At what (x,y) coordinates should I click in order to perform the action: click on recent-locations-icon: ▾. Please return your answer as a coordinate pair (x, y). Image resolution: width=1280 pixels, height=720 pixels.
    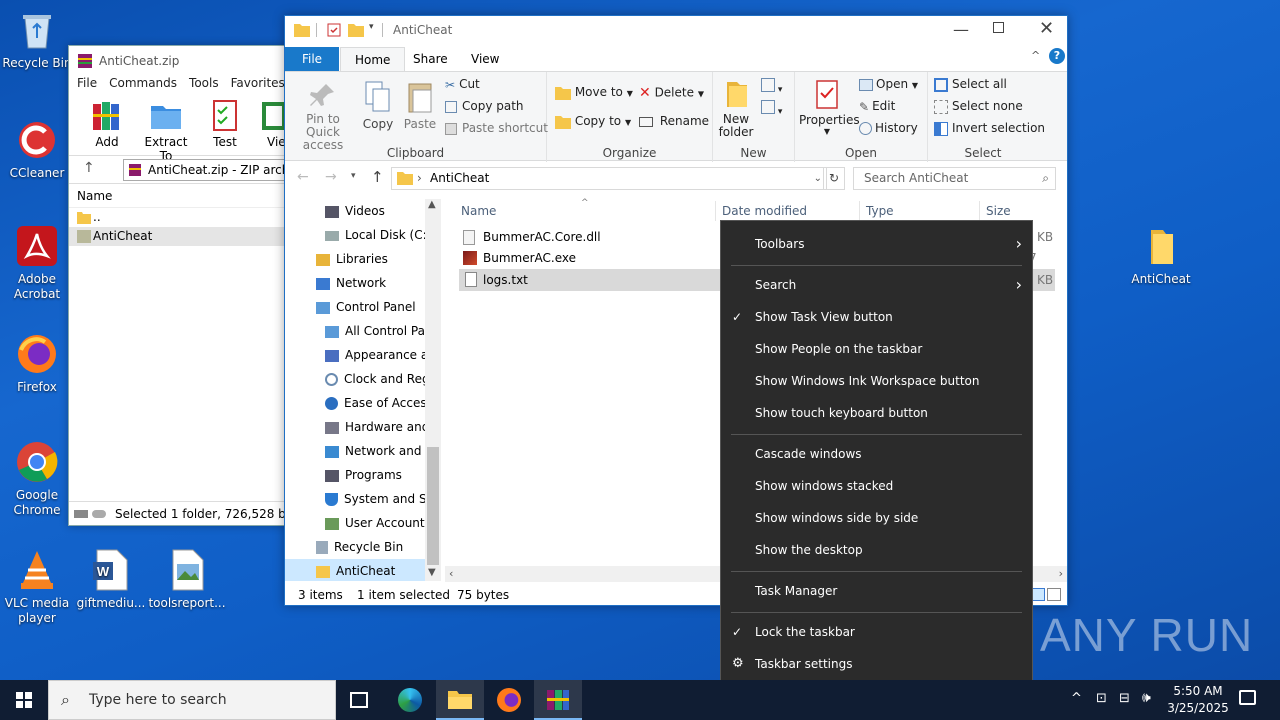
    Looking at the image, I should click on (353, 176).